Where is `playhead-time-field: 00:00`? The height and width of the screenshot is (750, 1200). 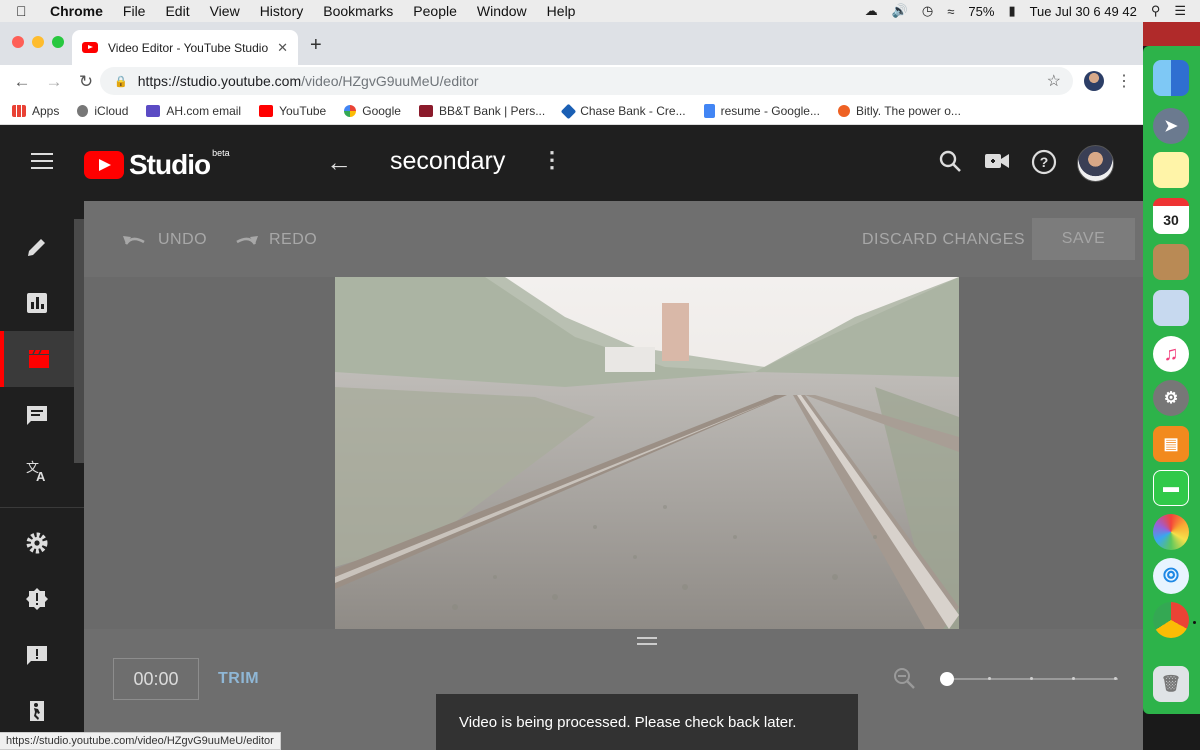
playhead-time-field: 00:00 is located at coordinates (156, 679).